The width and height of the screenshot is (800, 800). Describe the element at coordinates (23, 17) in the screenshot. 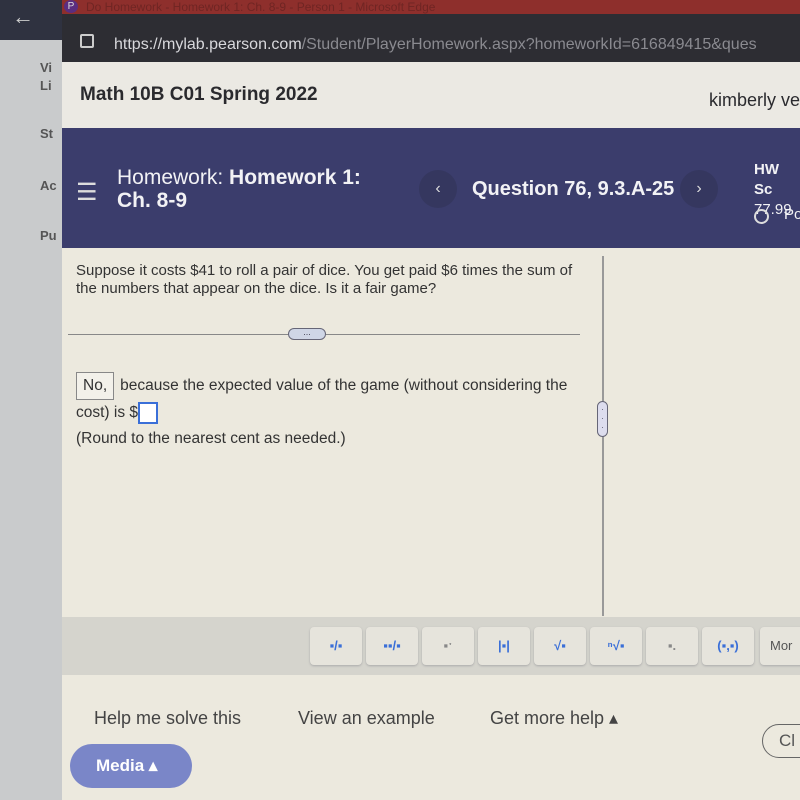

I see `back-arrow-icon: ←` at that location.